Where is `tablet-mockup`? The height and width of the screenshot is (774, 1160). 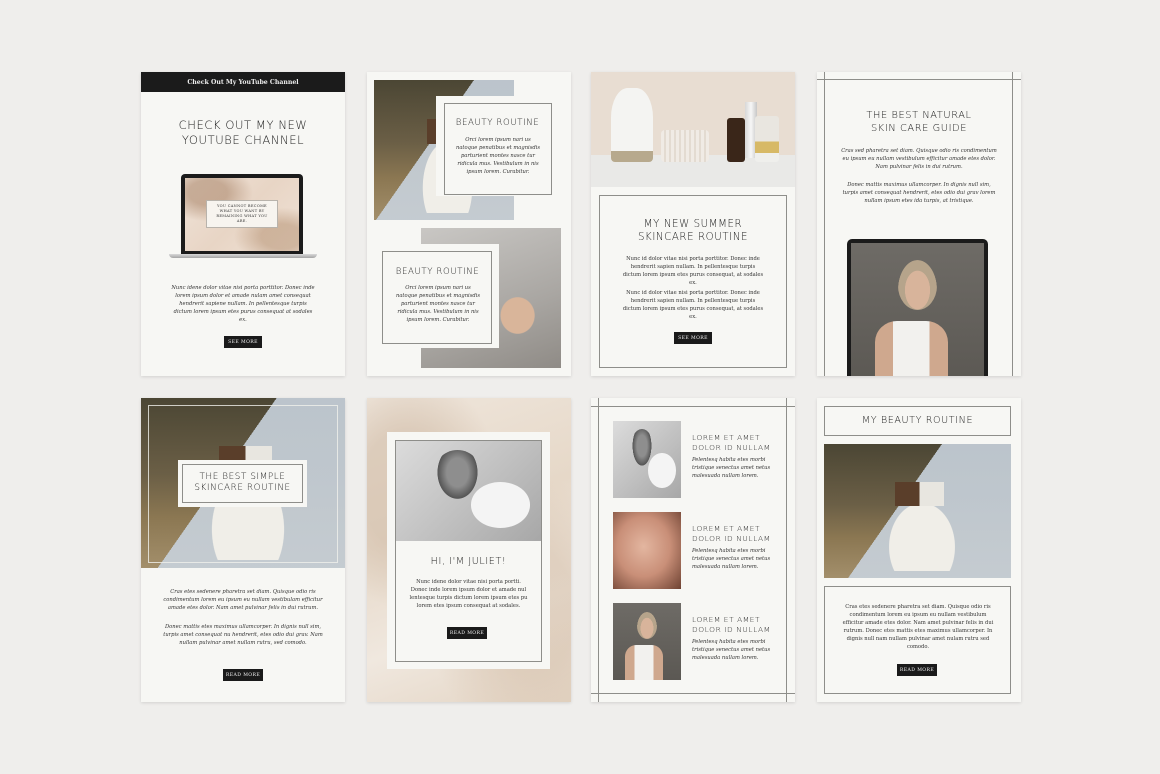 tablet-mockup is located at coordinates (917, 307).